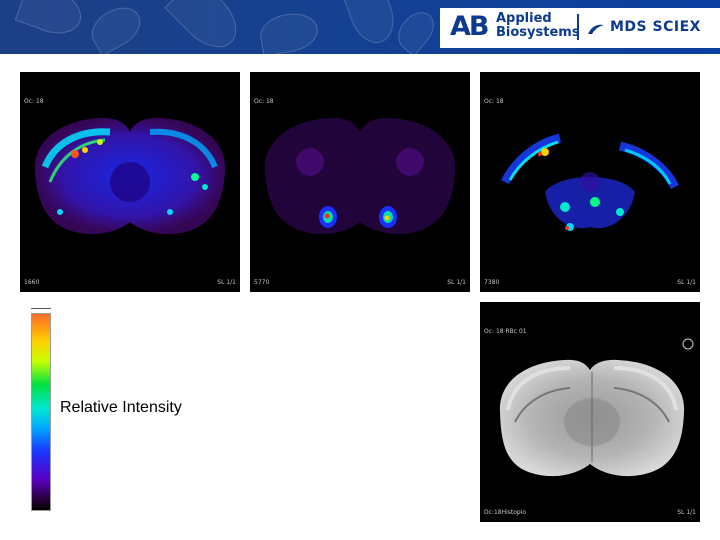 This screenshot has width=720, height=540. Describe the element at coordinates (470, 26) in the screenshot. I see `ab-logo-mark: AB` at that location.